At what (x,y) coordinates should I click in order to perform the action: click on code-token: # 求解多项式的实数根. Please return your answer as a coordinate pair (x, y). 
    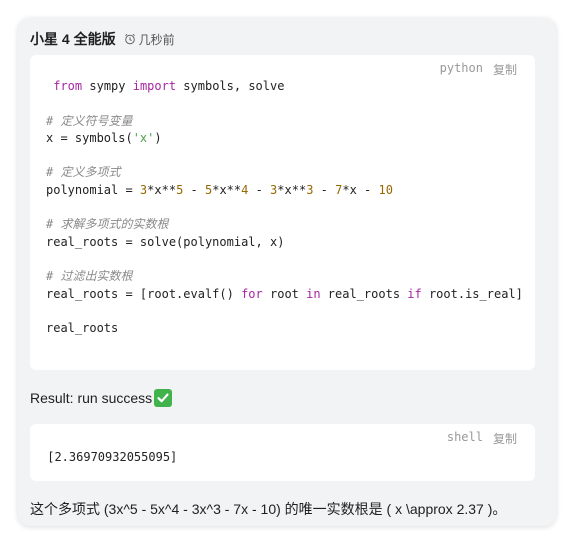
    Looking at the image, I should click on (107, 224).